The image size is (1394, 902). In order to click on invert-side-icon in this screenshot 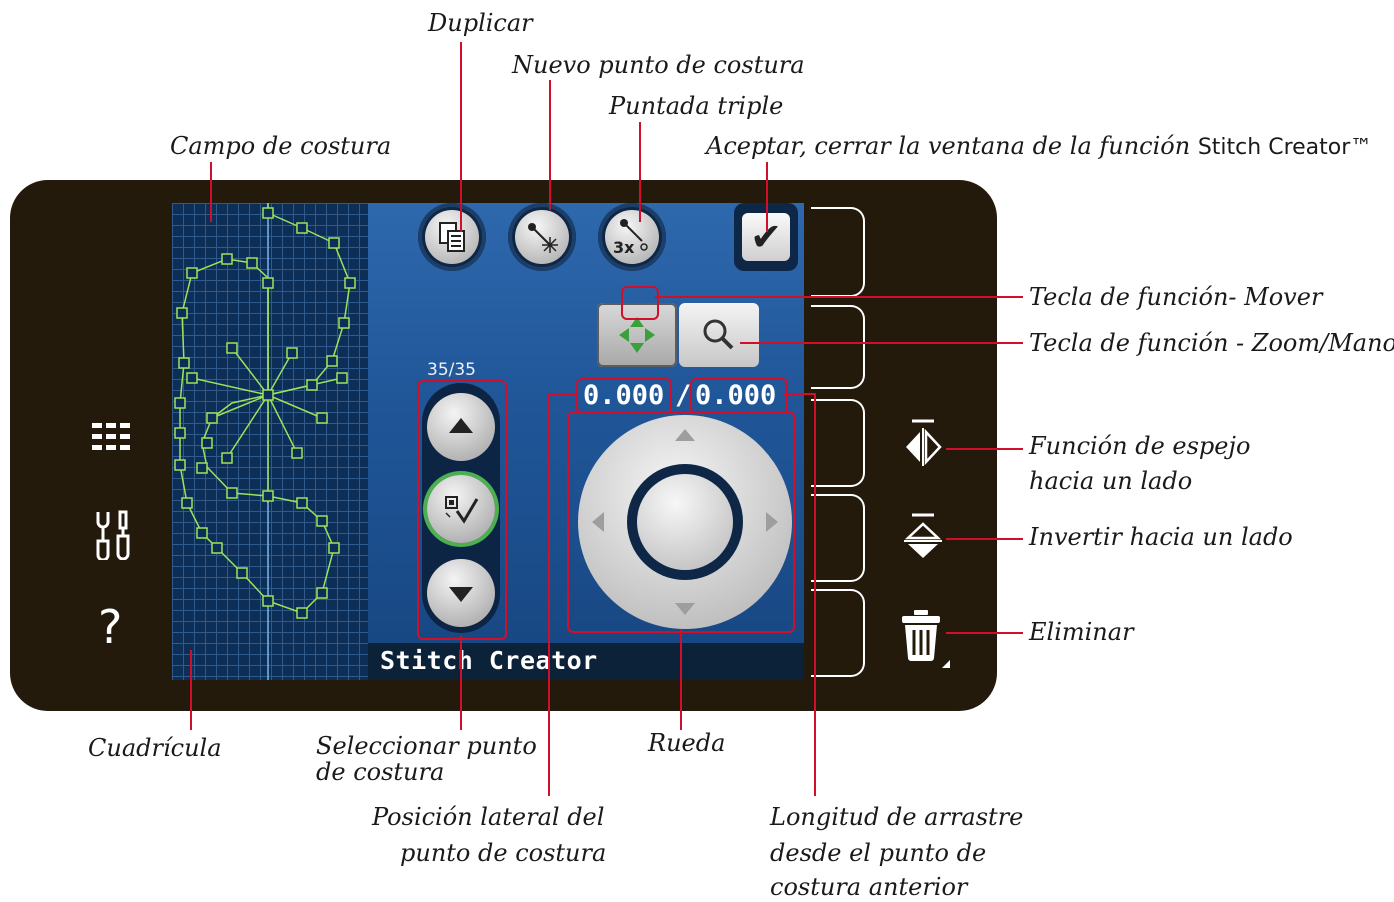, I will do `click(923, 538)`.